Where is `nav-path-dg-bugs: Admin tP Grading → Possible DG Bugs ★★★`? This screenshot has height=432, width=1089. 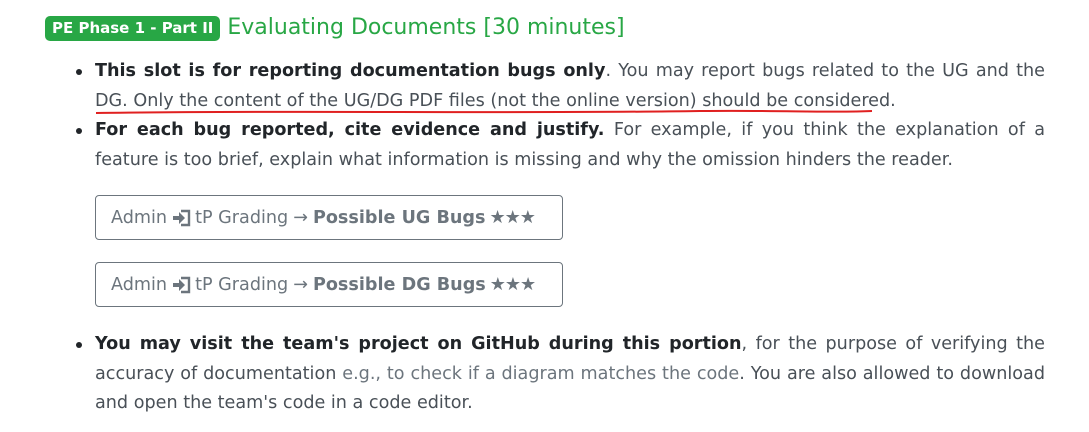
nav-path-dg-bugs: Admin tP Grading → Possible DG Bugs ★★★ is located at coordinates (329, 284).